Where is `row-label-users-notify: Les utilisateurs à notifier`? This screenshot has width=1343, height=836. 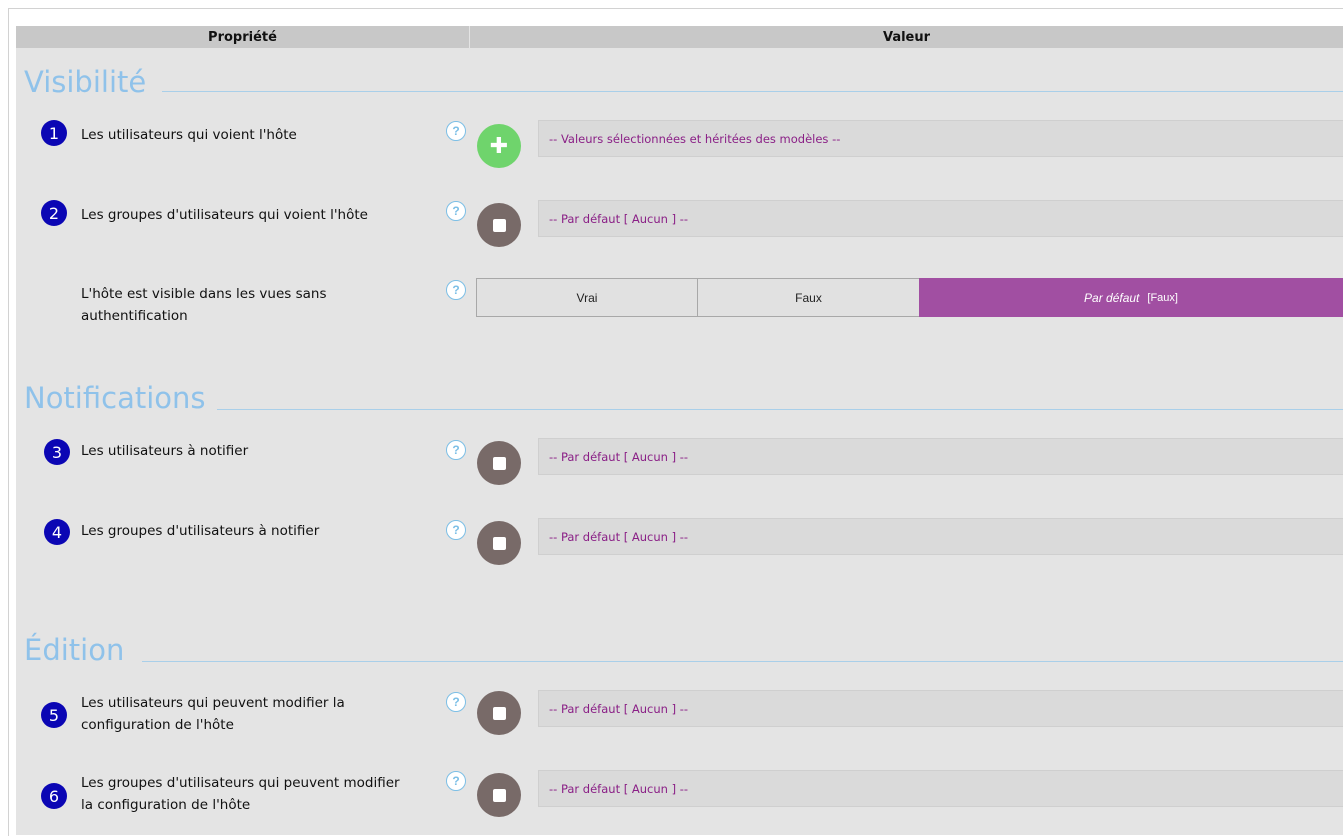 row-label-users-notify: Les utilisateurs à notifier is located at coordinates (165, 451).